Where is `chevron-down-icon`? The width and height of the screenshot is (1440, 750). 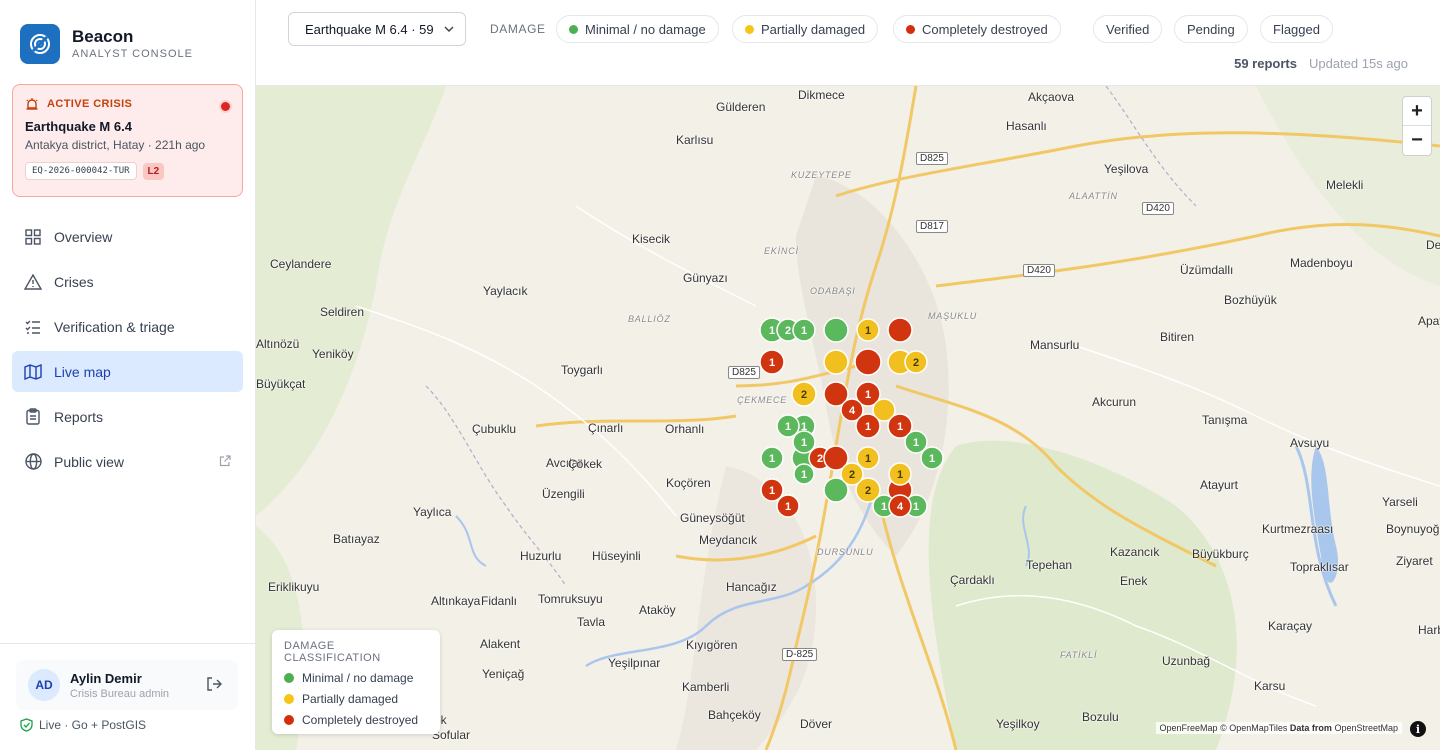 chevron-down-icon is located at coordinates (449, 30).